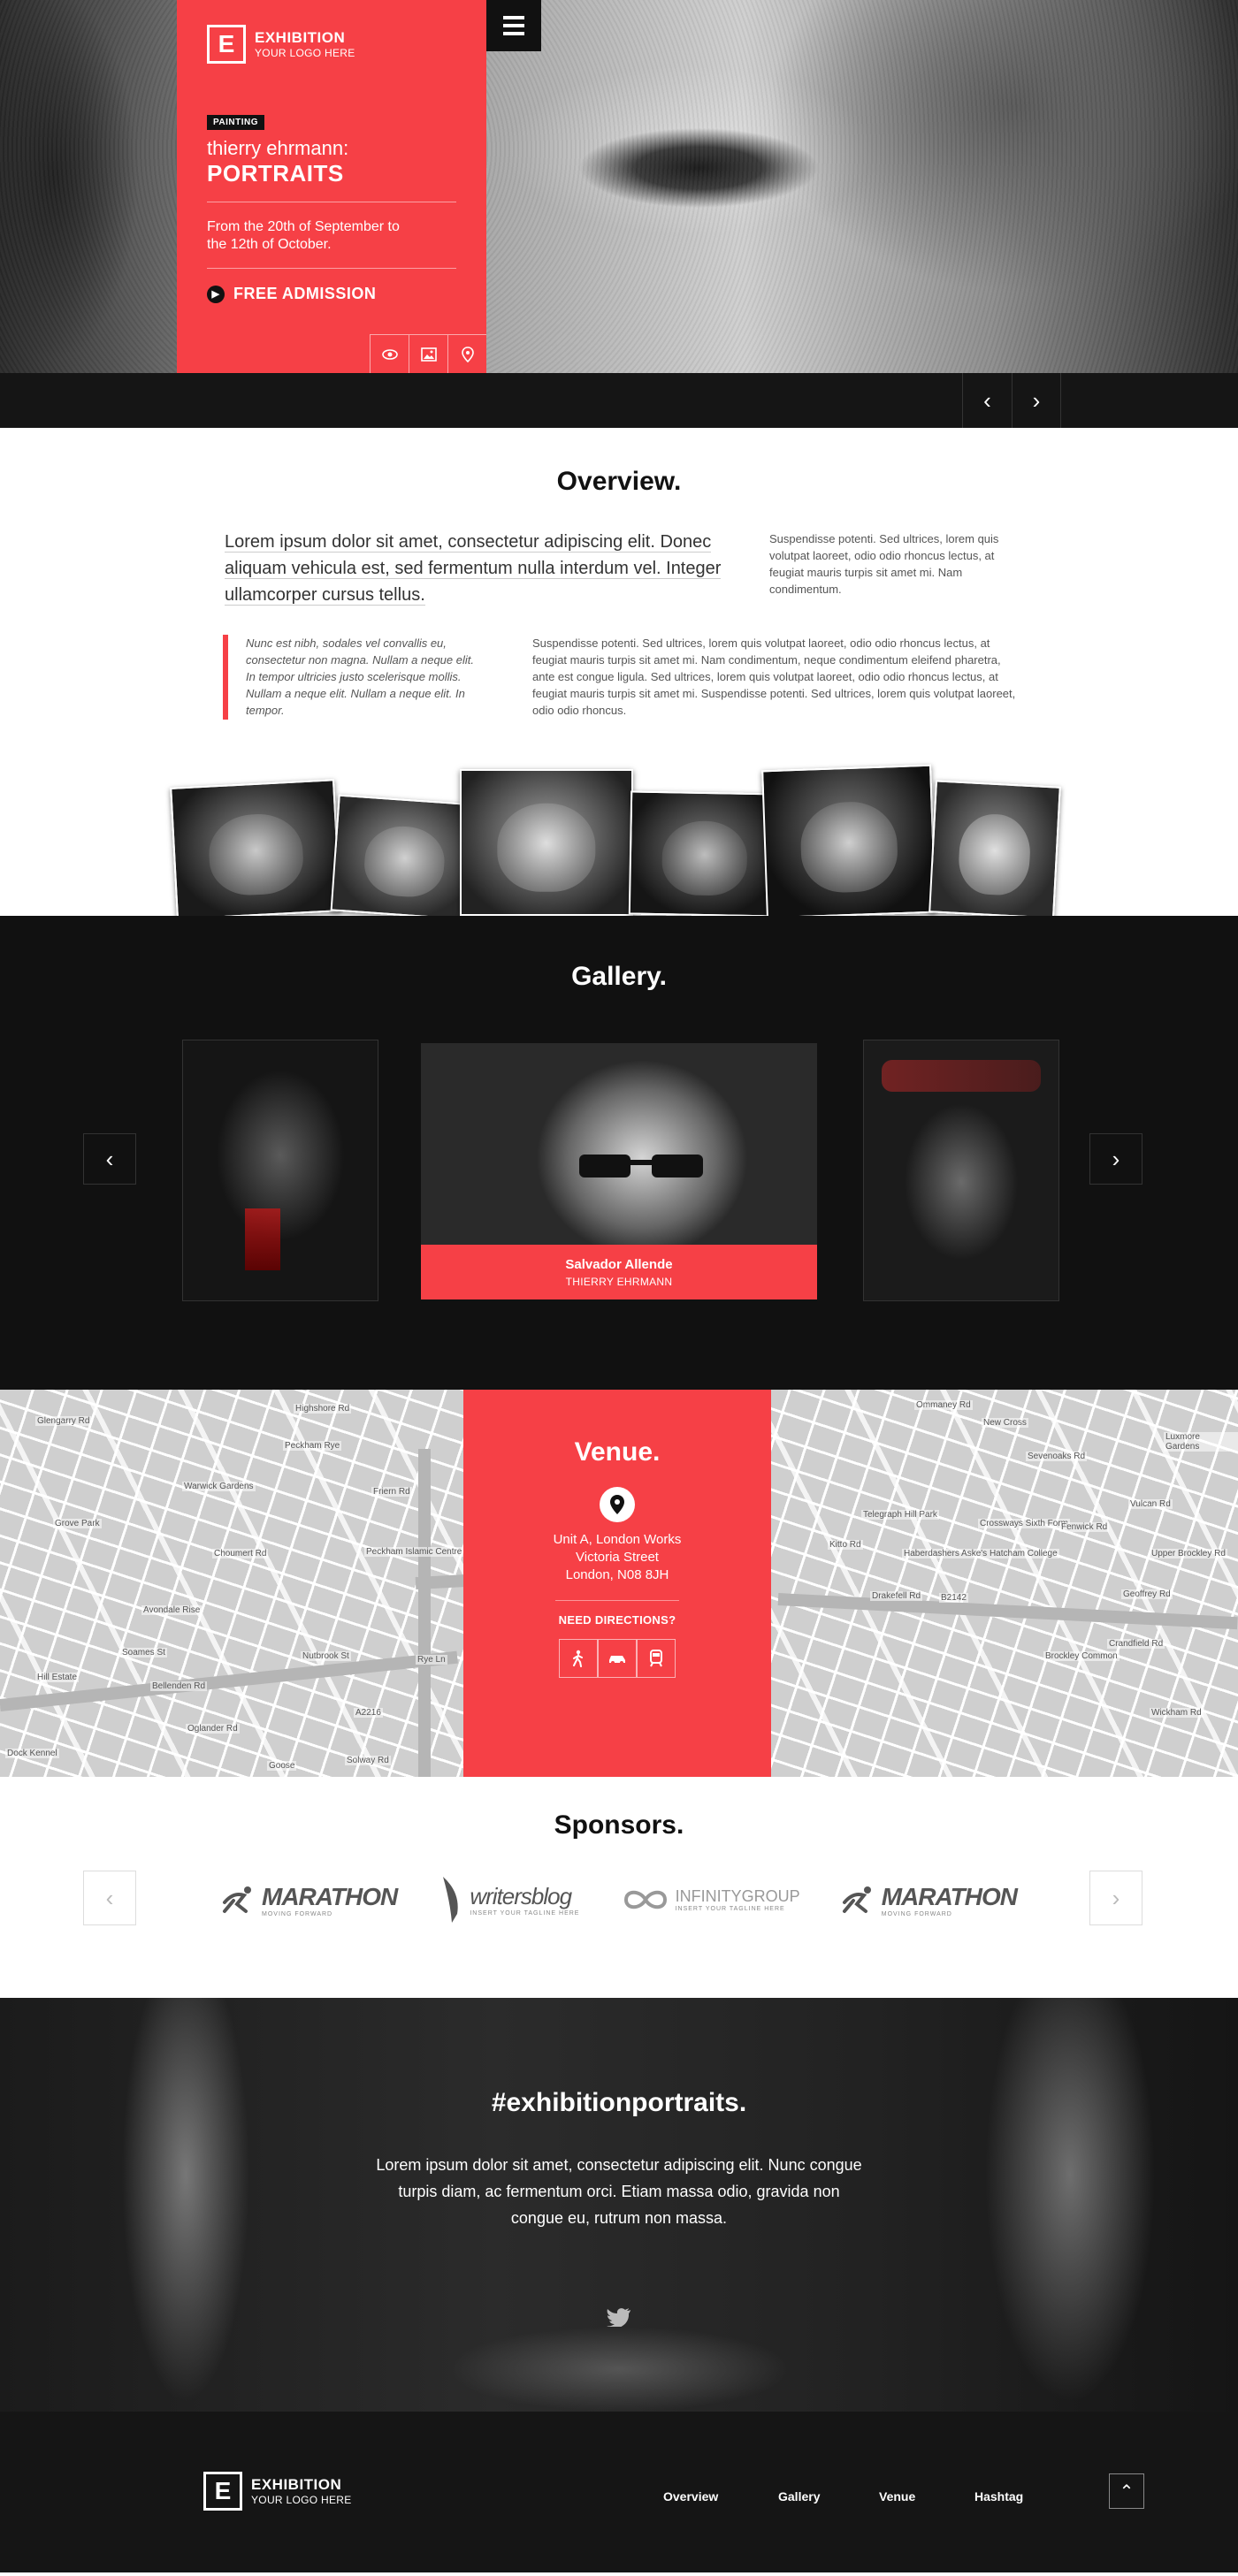 The height and width of the screenshot is (2576, 1238). Describe the element at coordinates (617, 1539) in the screenshot. I see `venue-address-line: Unit A, London Works` at that location.